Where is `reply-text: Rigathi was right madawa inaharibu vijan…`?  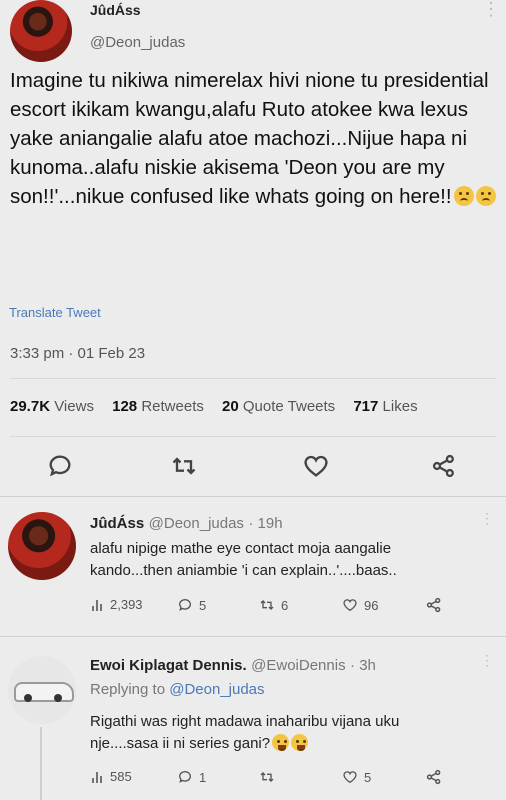
reply-text: Rigathi was right madawa inaharibu vijan… is located at coordinates (244, 733).